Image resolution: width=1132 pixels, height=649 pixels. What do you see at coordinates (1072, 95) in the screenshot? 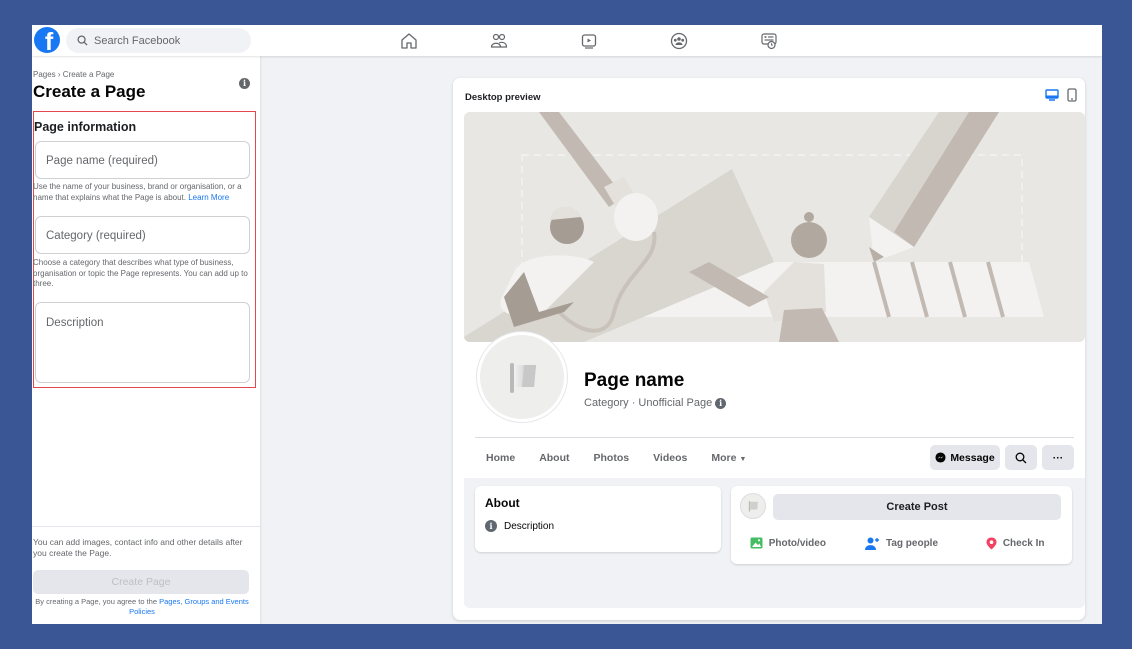
I see `mobile-icon` at bounding box center [1072, 95].